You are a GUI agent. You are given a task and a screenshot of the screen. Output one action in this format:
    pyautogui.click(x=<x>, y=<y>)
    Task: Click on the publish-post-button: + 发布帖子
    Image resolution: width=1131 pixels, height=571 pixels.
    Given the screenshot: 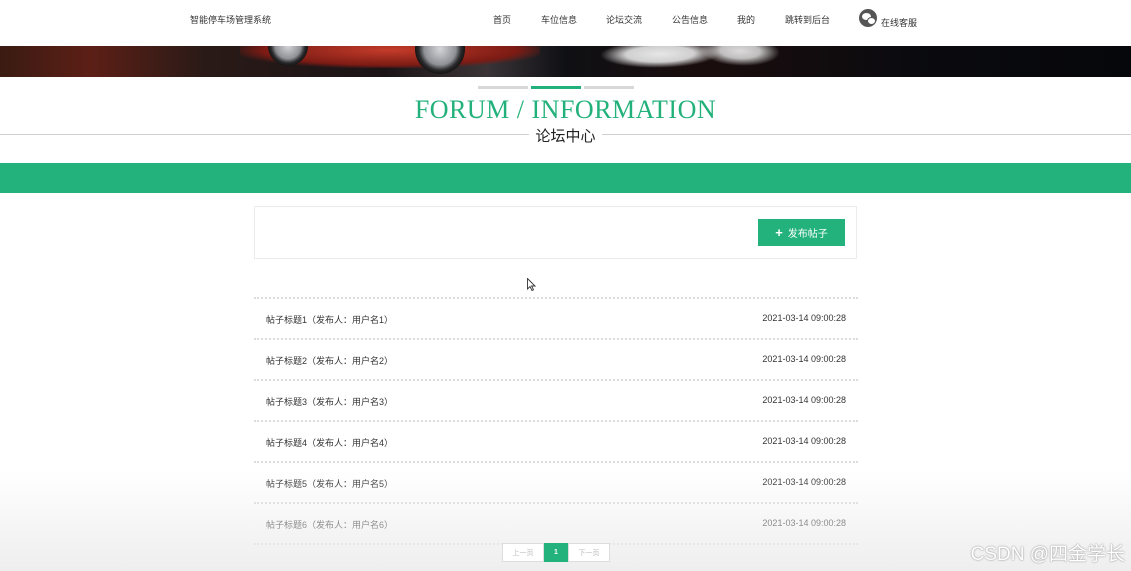 What is the action you would take?
    pyautogui.click(x=801, y=232)
    